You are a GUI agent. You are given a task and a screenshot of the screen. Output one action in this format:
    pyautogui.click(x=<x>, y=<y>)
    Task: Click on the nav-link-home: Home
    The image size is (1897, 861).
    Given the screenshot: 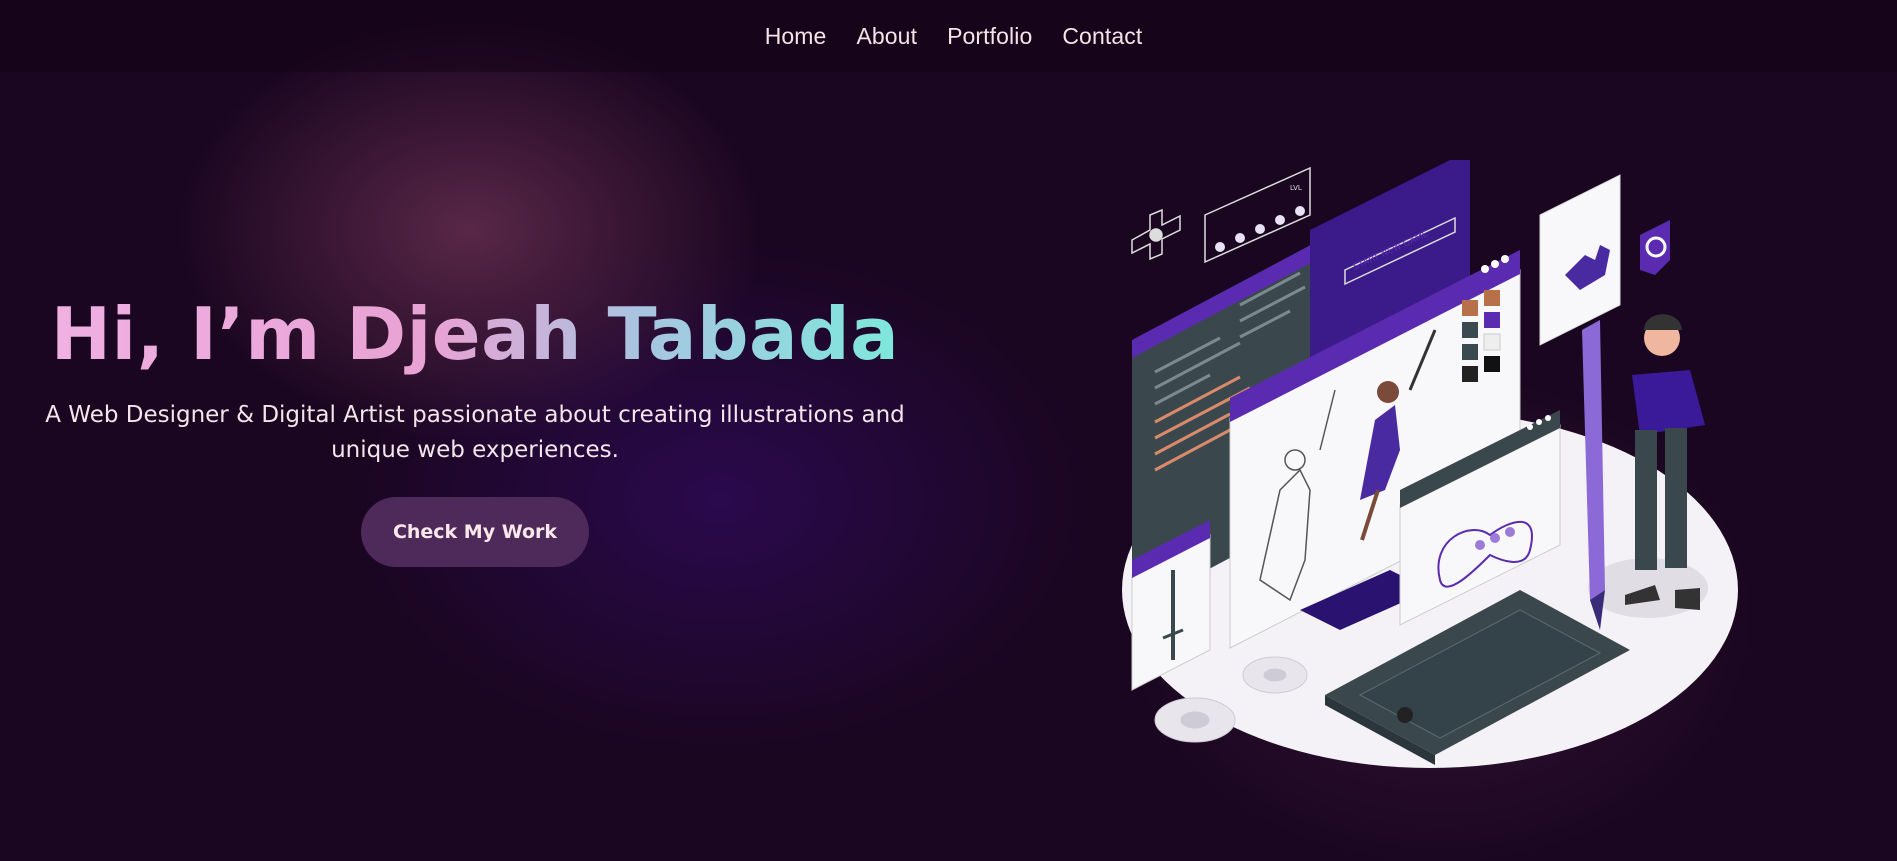 What is the action you would take?
    pyautogui.click(x=796, y=36)
    